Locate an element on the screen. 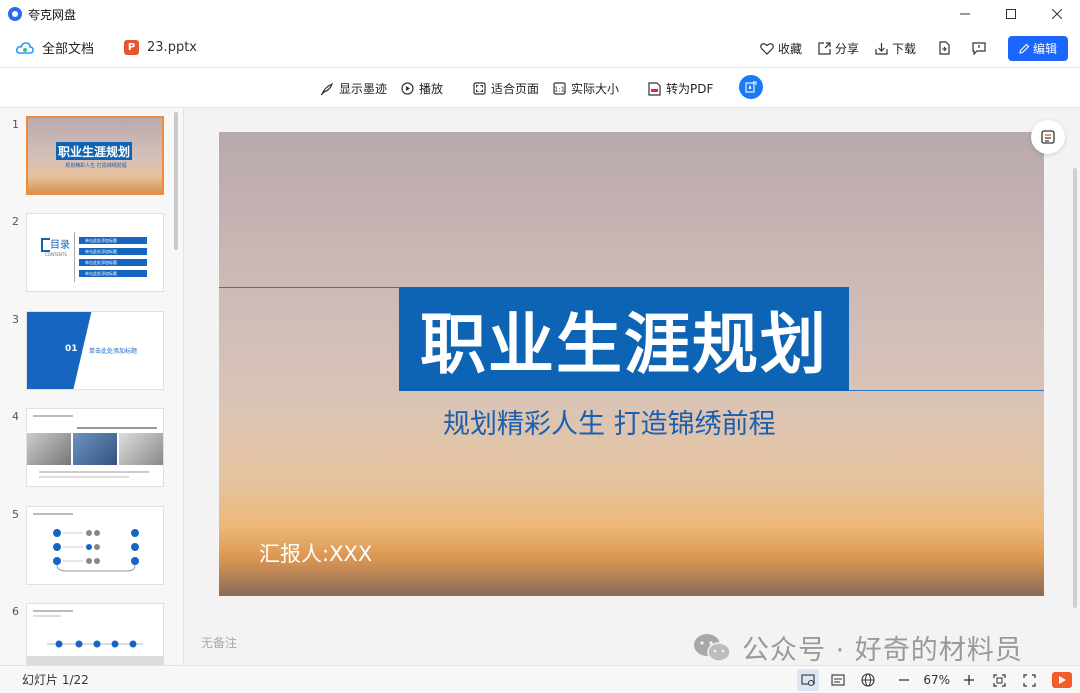 The width and height of the screenshot is (1080, 693). notes-view-button is located at coordinates (838, 680).